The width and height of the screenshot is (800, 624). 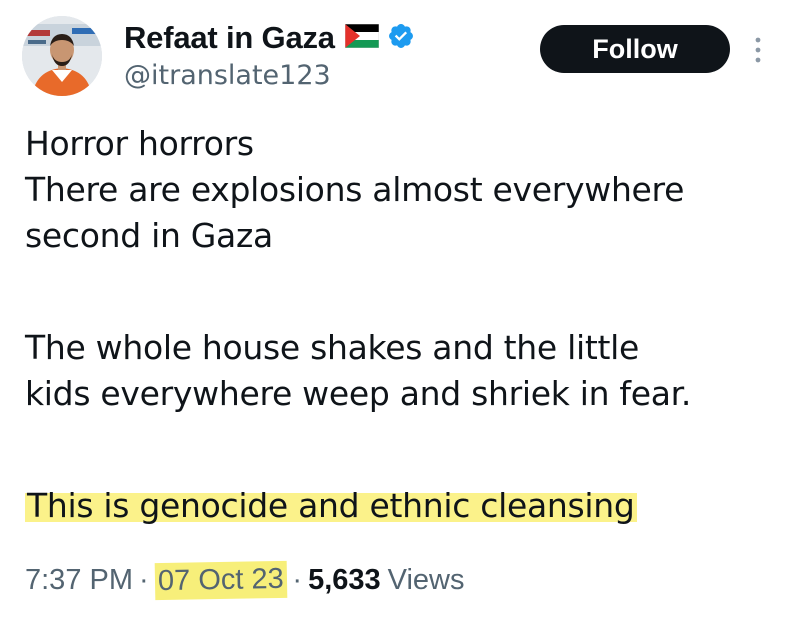 What do you see at coordinates (344, 580) in the screenshot?
I see `views-count: 5,633` at bounding box center [344, 580].